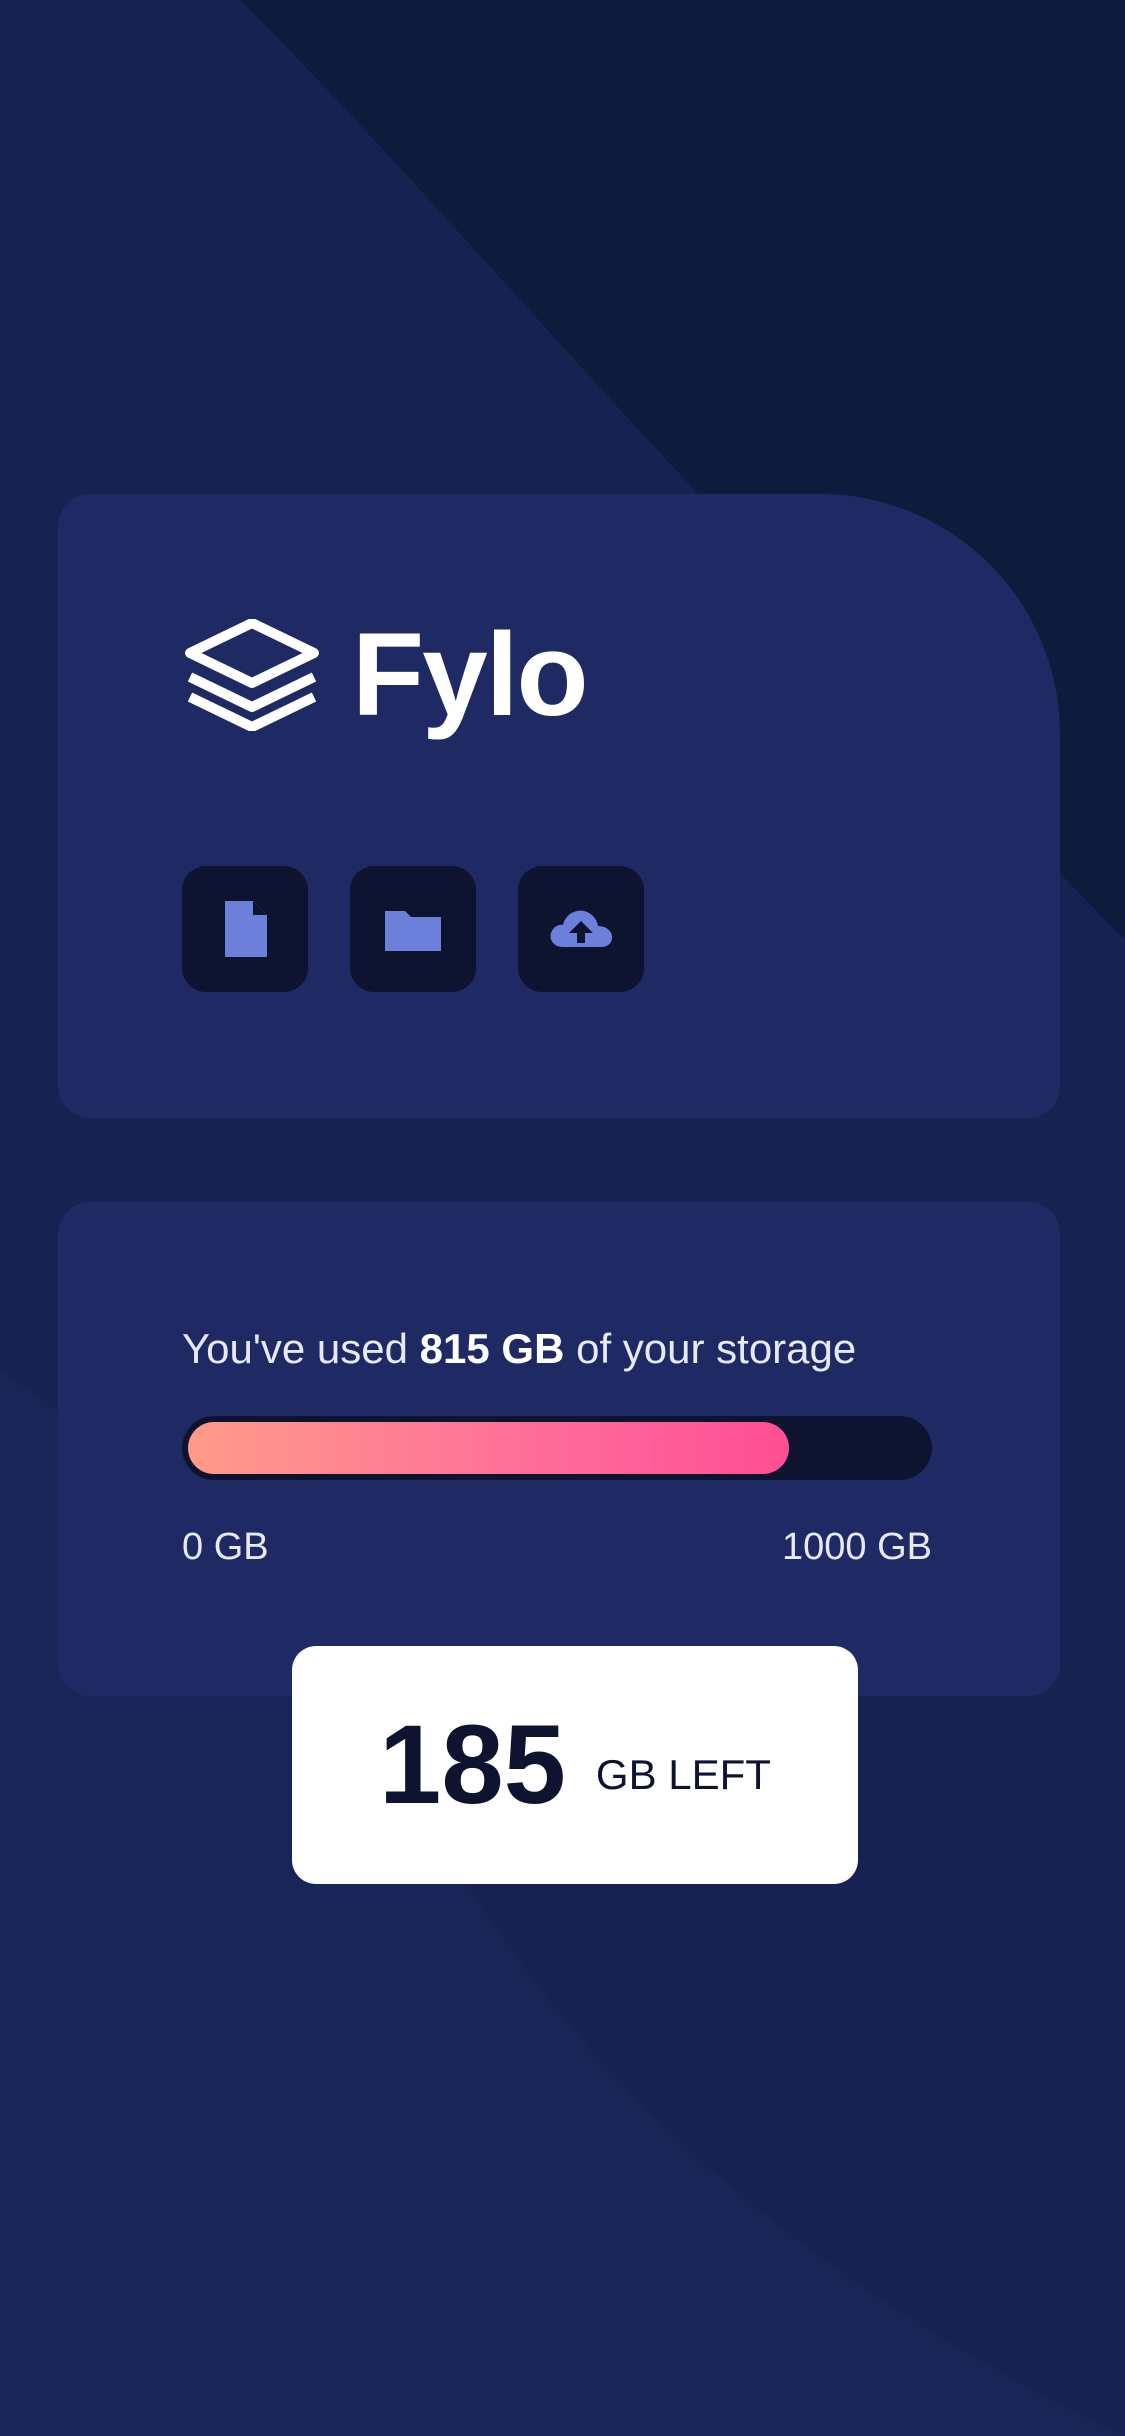 Image resolution: width=1125 pixels, height=2436 pixels. I want to click on storage-progress-track, so click(557, 1448).